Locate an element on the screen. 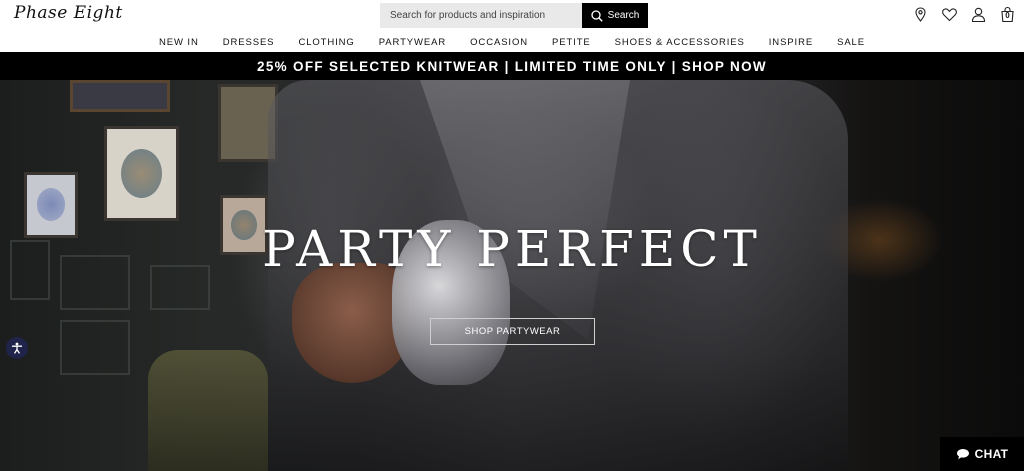 This screenshot has height=471, width=1024. speech-bubble-icon is located at coordinates (962, 454).